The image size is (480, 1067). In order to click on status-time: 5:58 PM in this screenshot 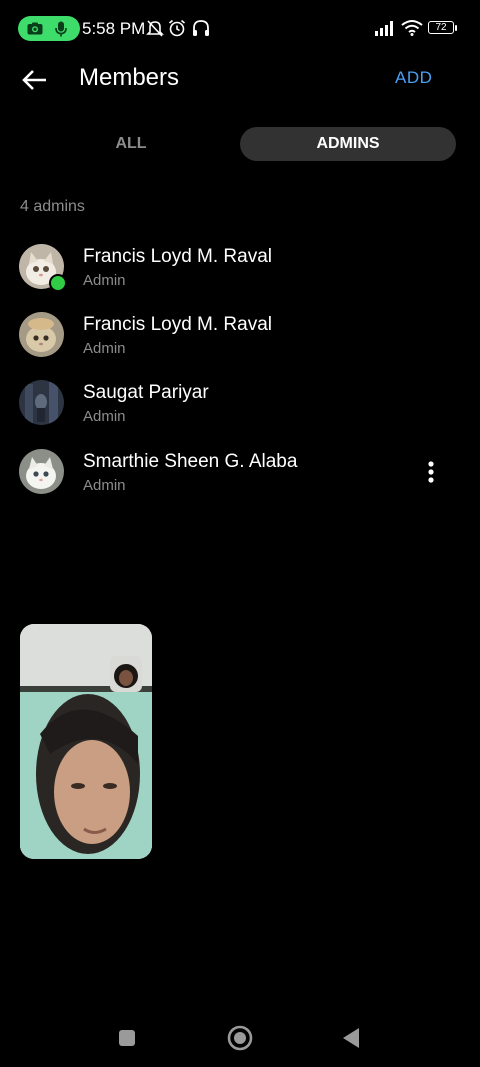, I will do `click(114, 28)`.